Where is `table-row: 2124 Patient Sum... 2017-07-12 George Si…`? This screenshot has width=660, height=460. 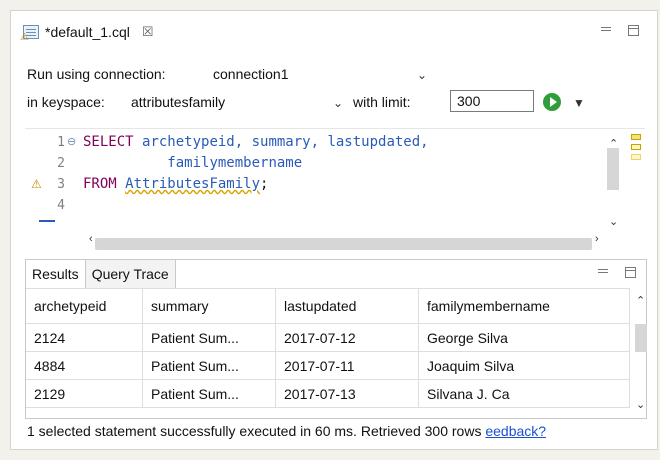
table-row: 2124 Patient Sum... 2017-07-12 George Si… is located at coordinates (328, 337).